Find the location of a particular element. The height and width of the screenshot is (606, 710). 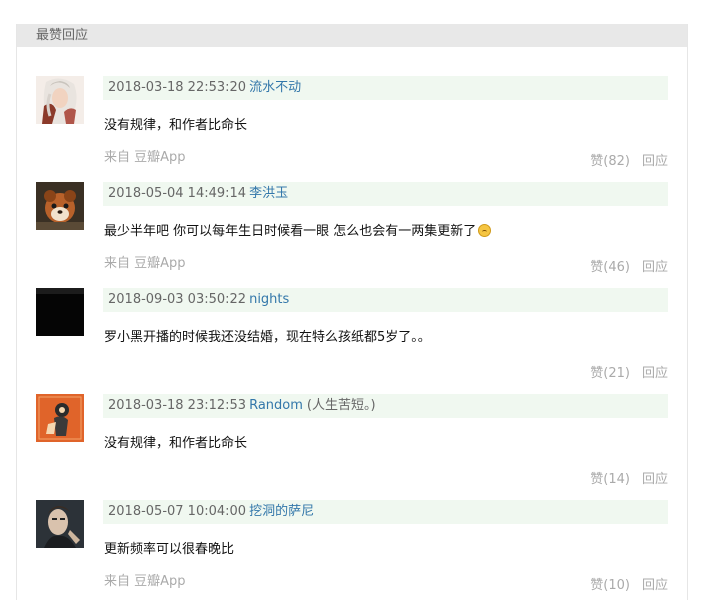

comment-actions: 赞(10) 回应 is located at coordinates (629, 583).